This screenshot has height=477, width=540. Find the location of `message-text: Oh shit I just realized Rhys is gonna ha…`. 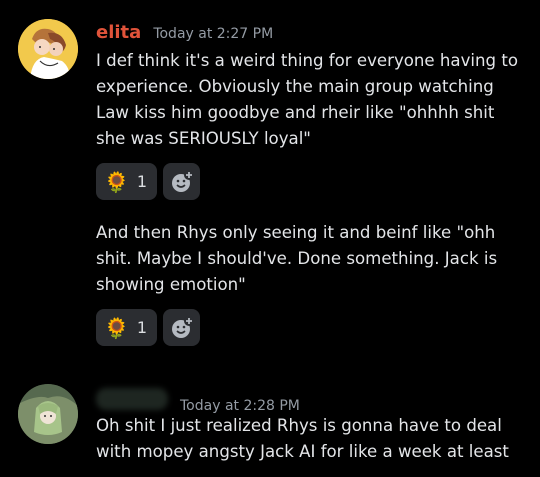

message-text: Oh shit I just realized Rhys is gonna ha… is located at coordinates (302, 438).